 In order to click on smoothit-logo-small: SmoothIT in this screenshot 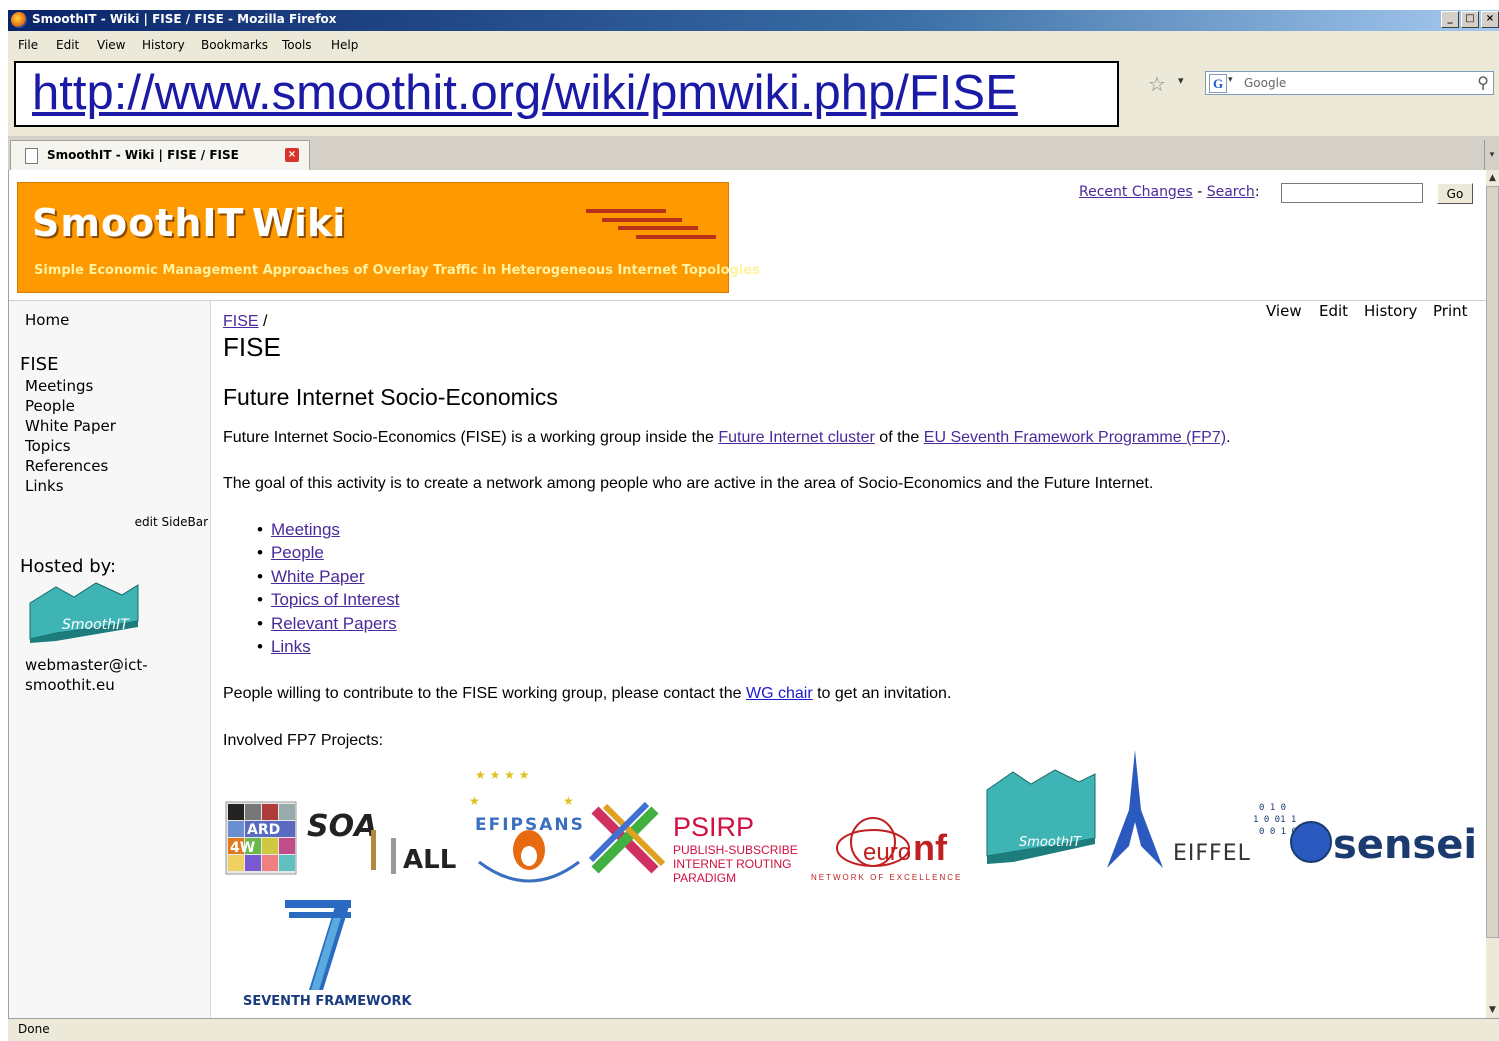, I will do `click(86, 613)`.